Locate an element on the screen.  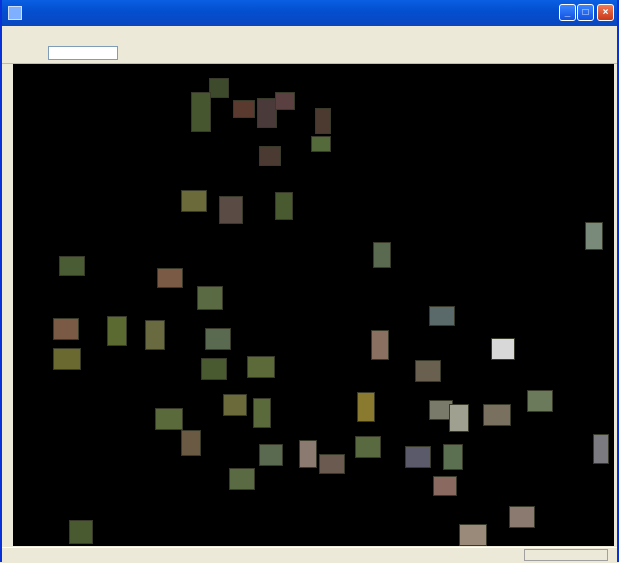
title-bar: _ □ × is located at coordinates (309, 13).